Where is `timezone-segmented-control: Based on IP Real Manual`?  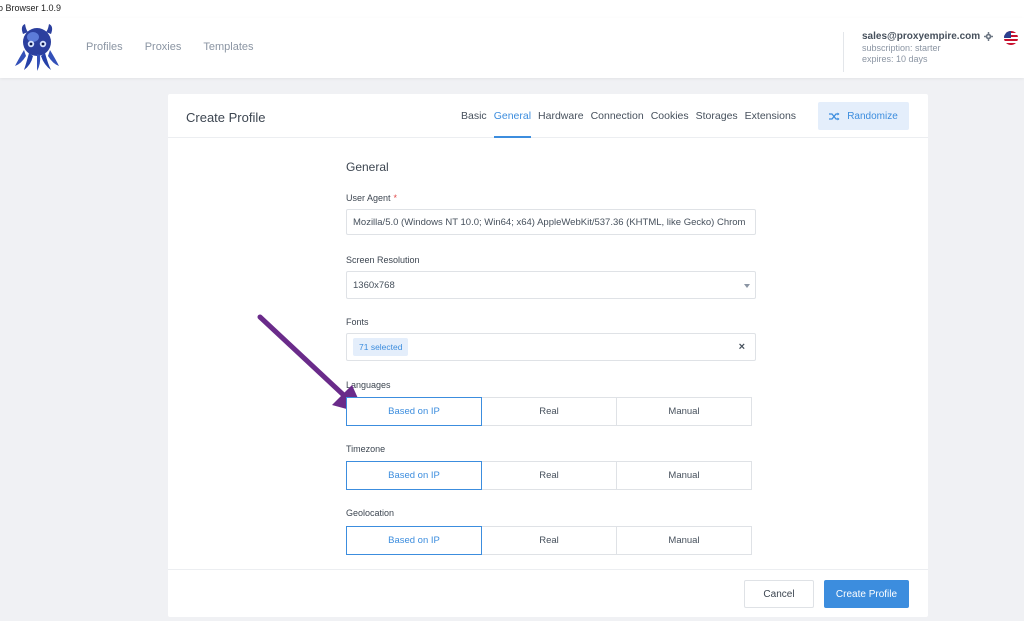 timezone-segmented-control: Based on IP Real Manual is located at coordinates (549, 475).